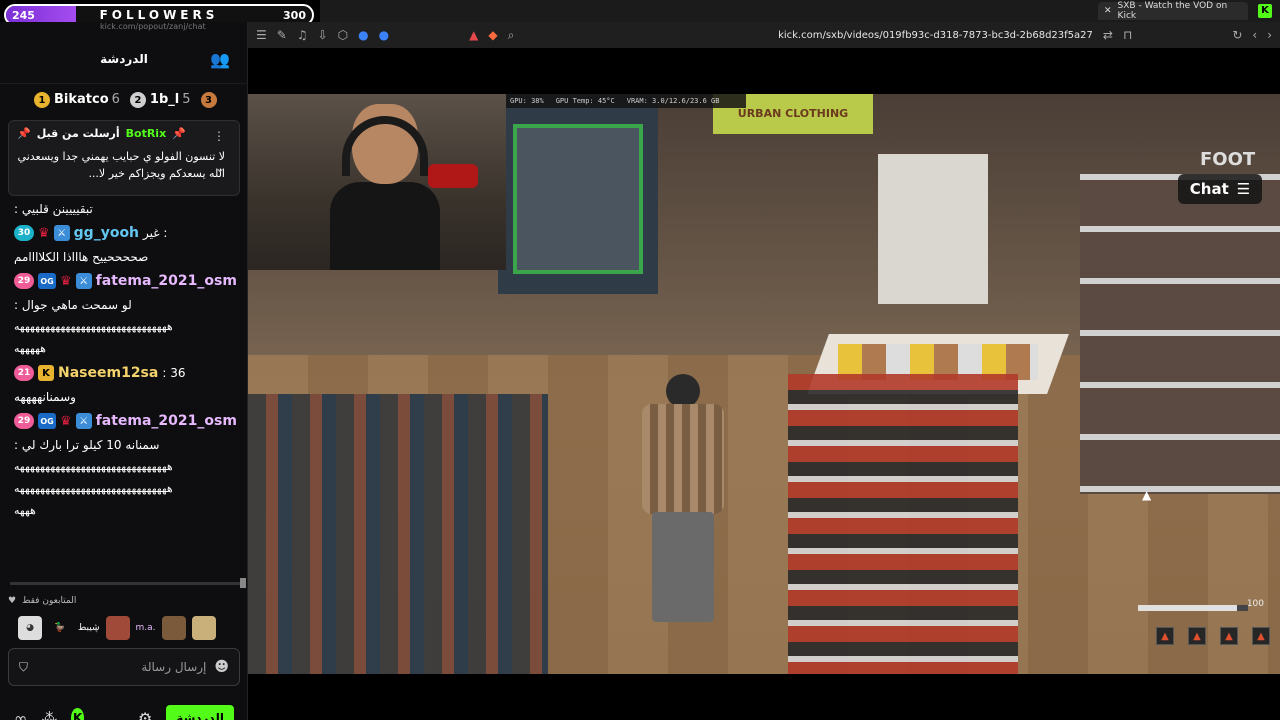 This screenshot has width=1280, height=720. What do you see at coordinates (108, 373) in the screenshot?
I see `username: Naseem12sa` at bounding box center [108, 373].